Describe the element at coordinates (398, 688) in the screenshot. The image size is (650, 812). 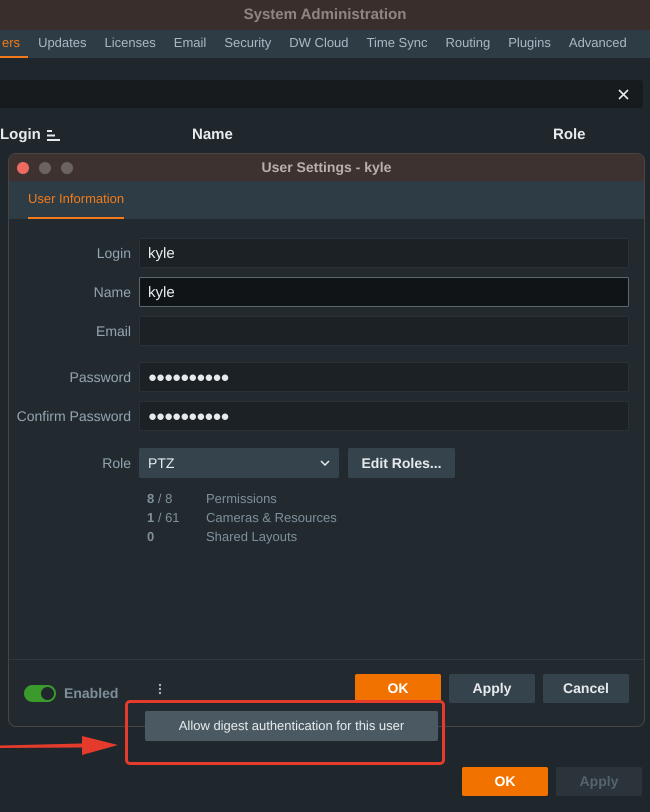
I see `dialog-button: OK` at that location.